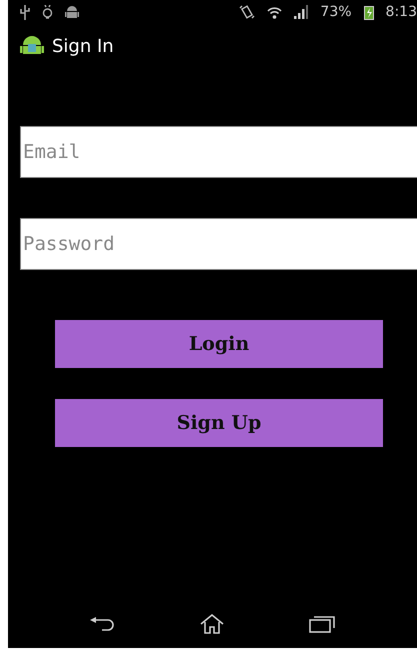 This screenshot has height=656, width=417. I want to click on signal-icon, so click(301, 12).